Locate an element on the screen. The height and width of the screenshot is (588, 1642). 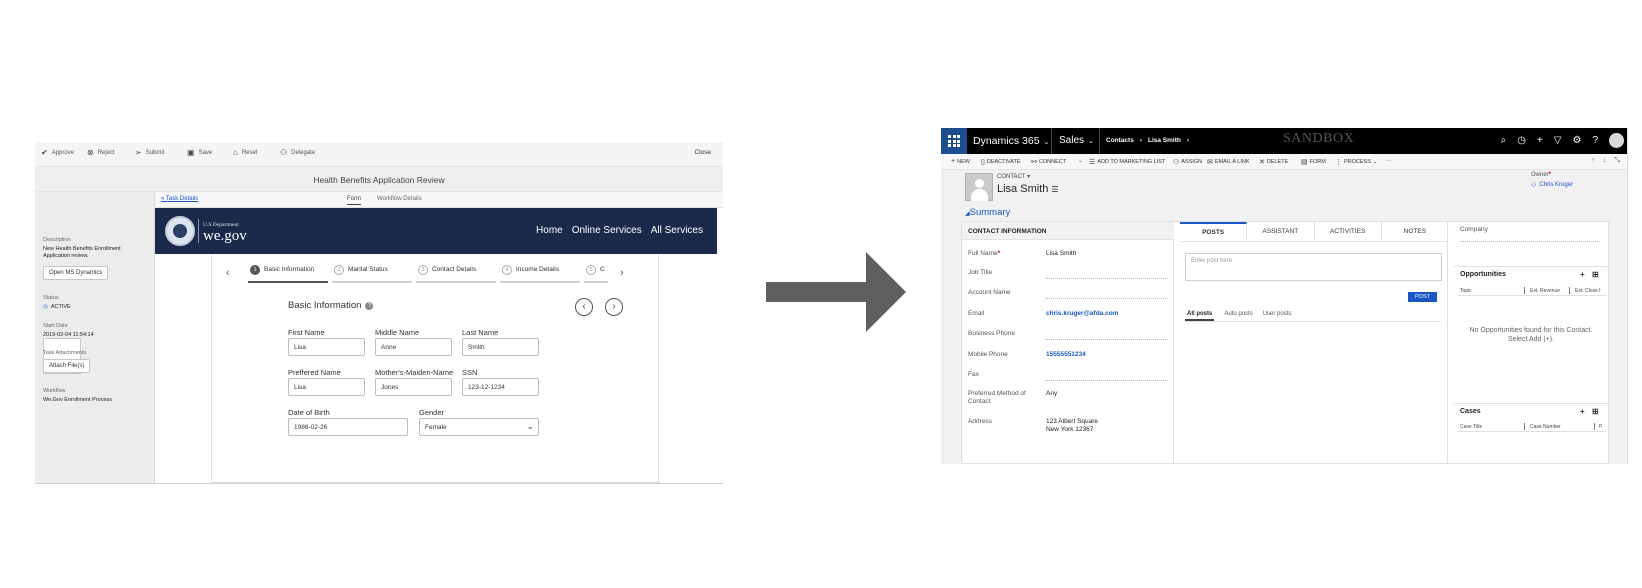
avatar is located at coordinates (1616, 140).